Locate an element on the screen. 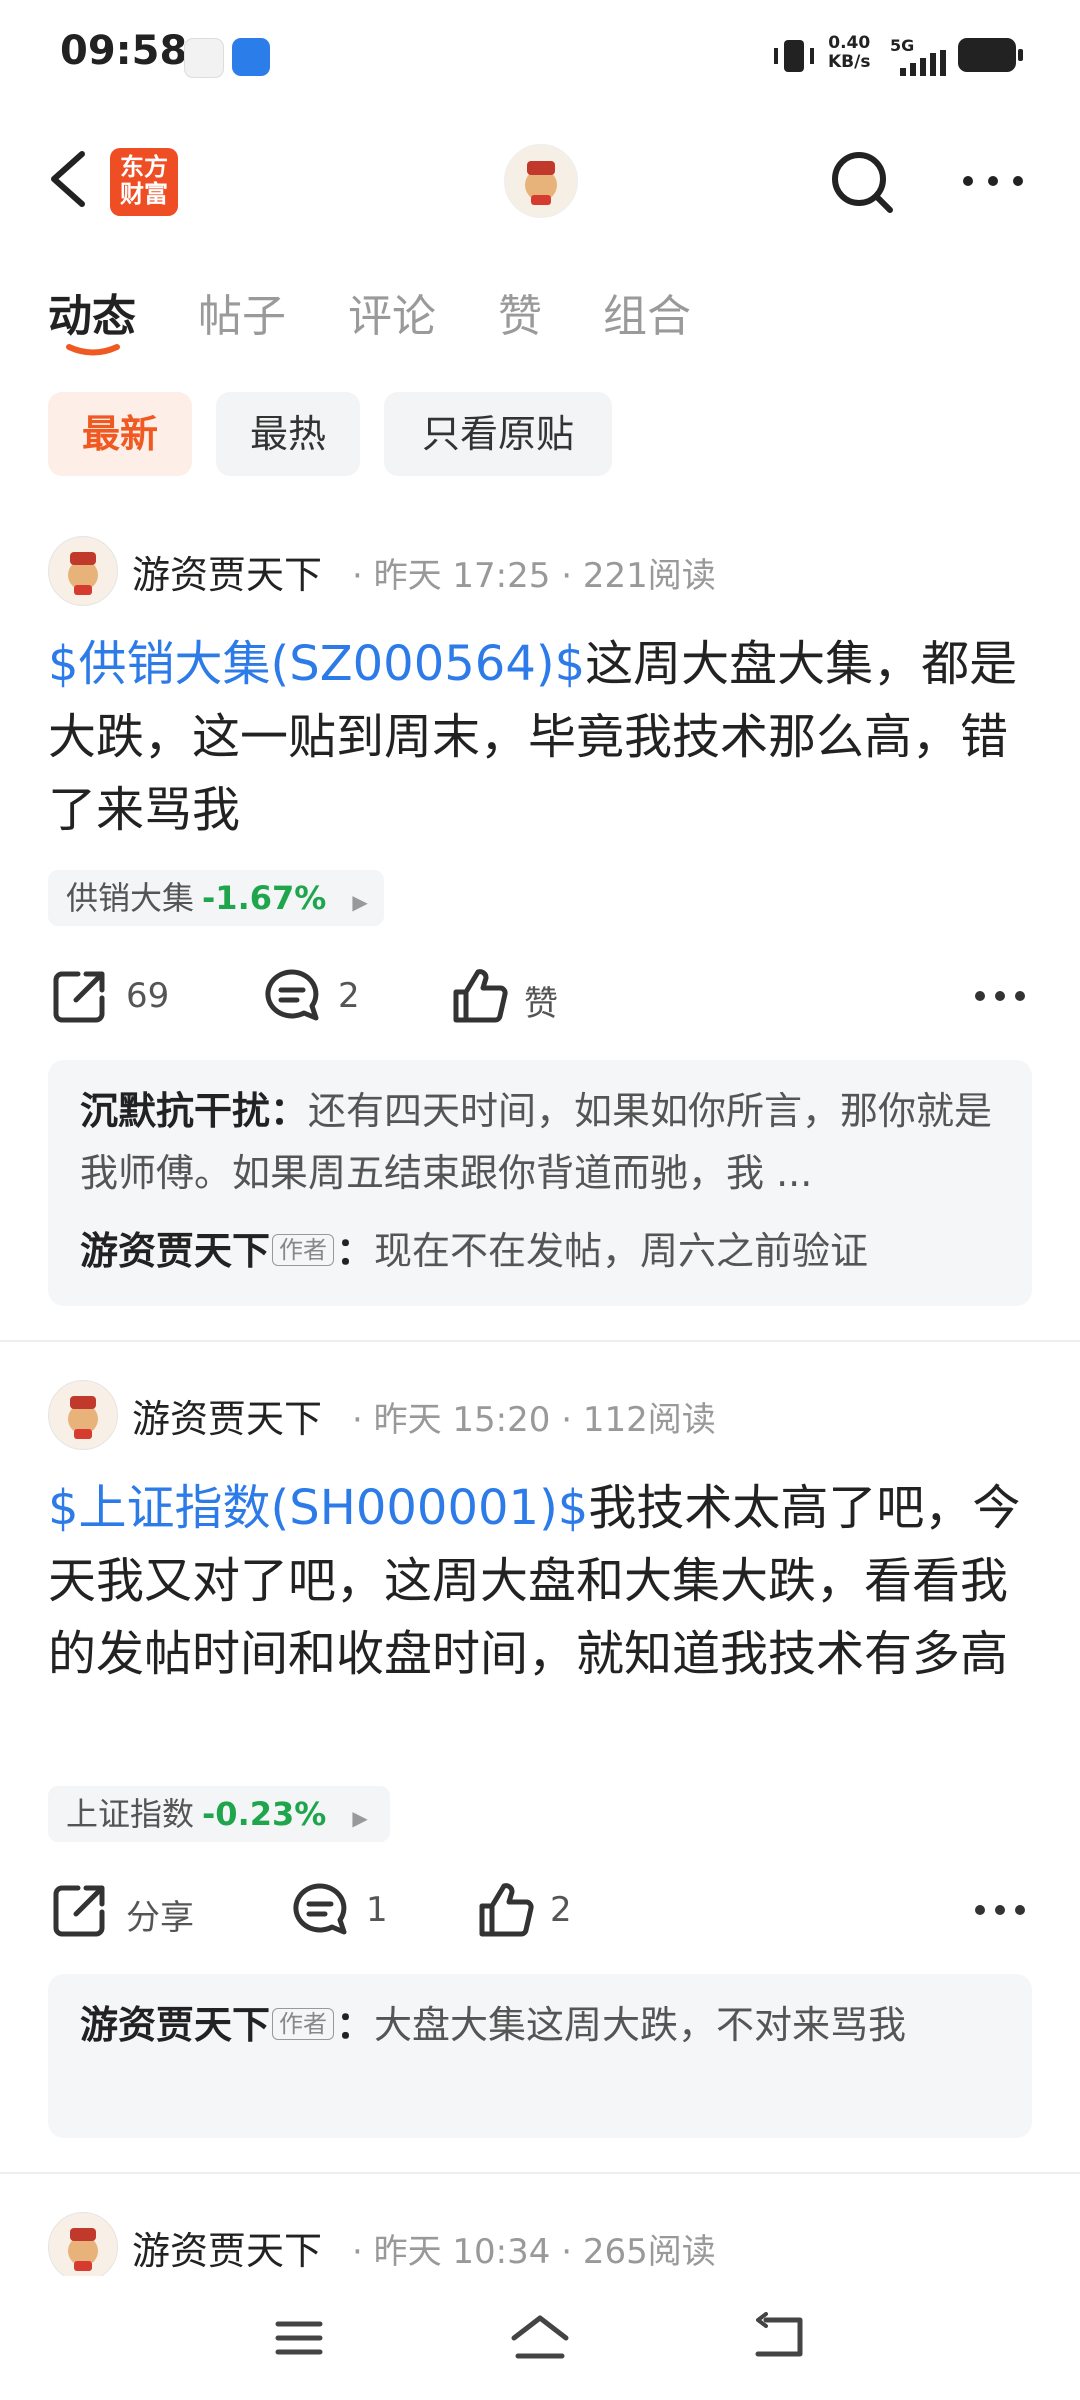 This screenshot has height=2400, width=1080. net-speed: 0.40 KB/s is located at coordinates (849, 52).